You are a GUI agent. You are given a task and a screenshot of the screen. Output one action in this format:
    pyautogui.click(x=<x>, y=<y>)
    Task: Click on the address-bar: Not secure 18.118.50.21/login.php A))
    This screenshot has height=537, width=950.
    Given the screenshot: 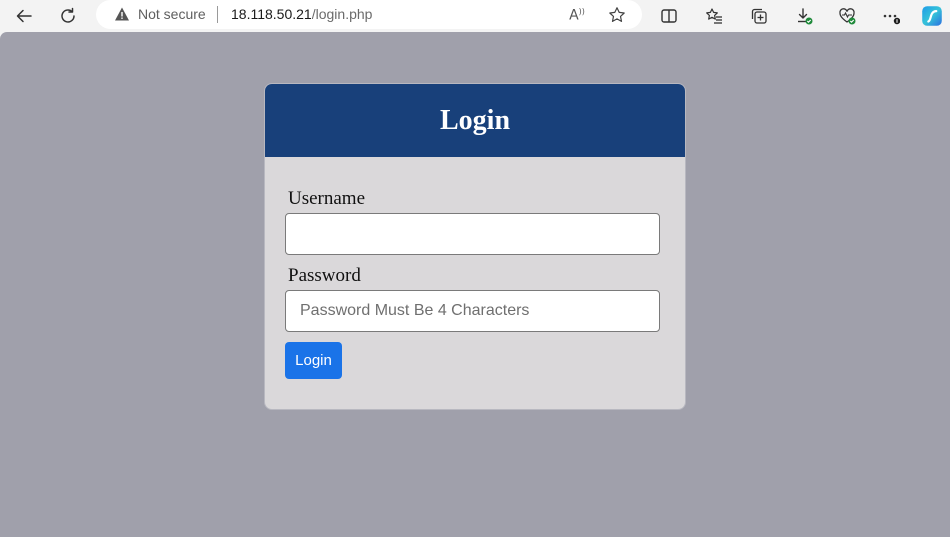 What is the action you would take?
    pyautogui.click(x=369, y=14)
    